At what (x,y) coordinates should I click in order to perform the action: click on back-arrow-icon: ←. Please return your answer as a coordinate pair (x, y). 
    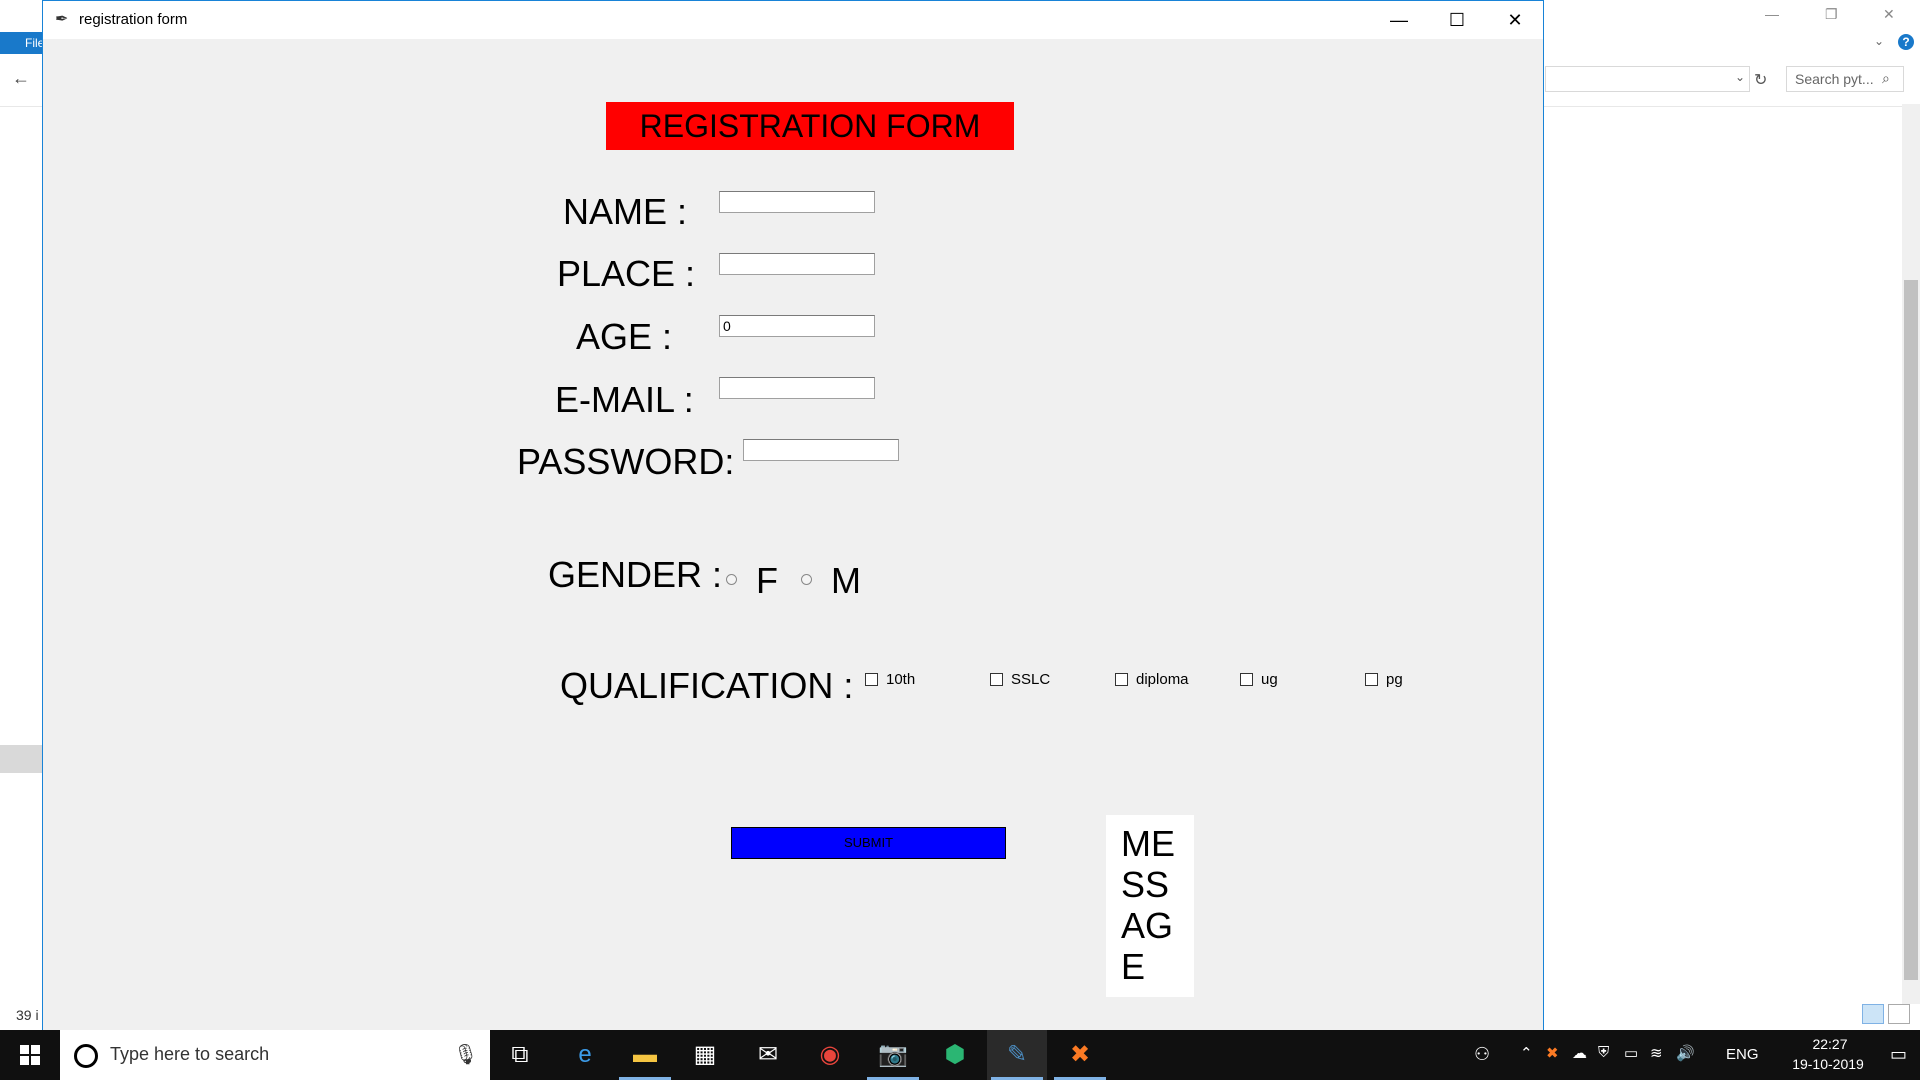
    Looking at the image, I should click on (21, 78).